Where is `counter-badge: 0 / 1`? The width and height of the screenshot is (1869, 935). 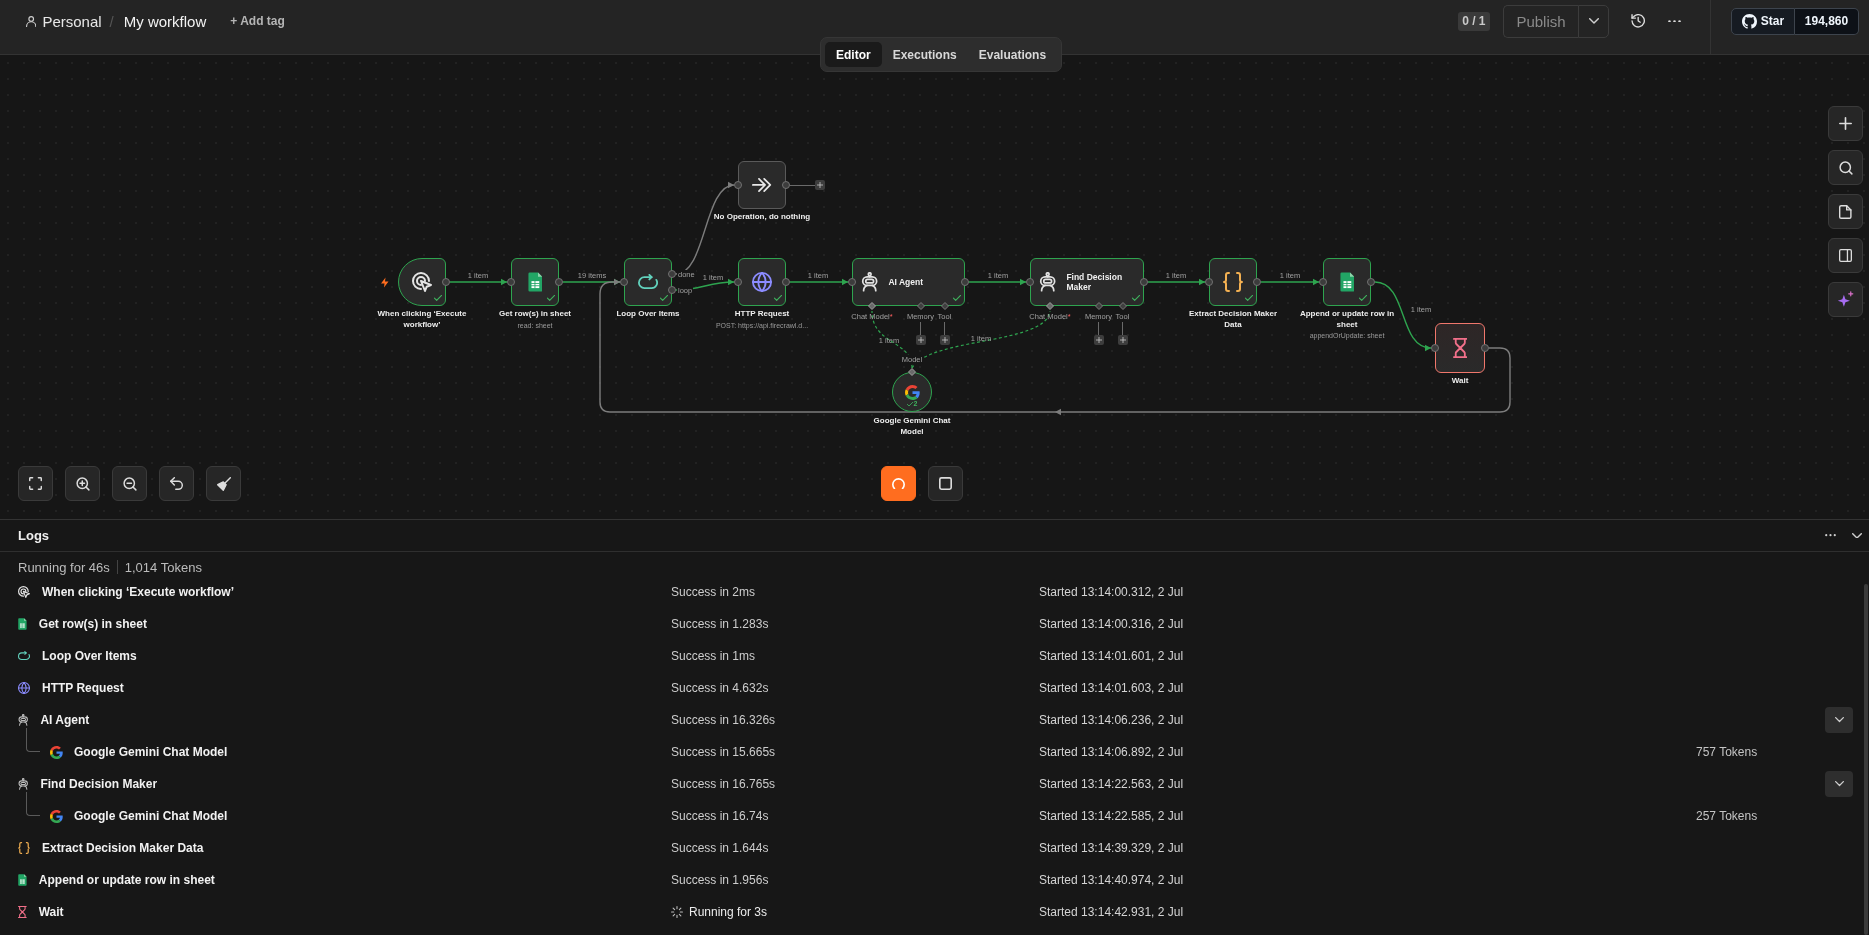
counter-badge: 0 / 1 is located at coordinates (1473, 21).